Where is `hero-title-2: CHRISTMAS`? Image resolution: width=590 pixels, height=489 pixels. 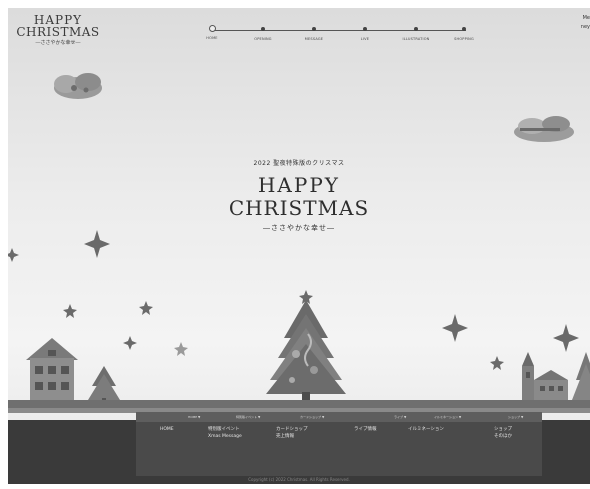 hero-title-2: CHRISTMAS is located at coordinates (299, 208).